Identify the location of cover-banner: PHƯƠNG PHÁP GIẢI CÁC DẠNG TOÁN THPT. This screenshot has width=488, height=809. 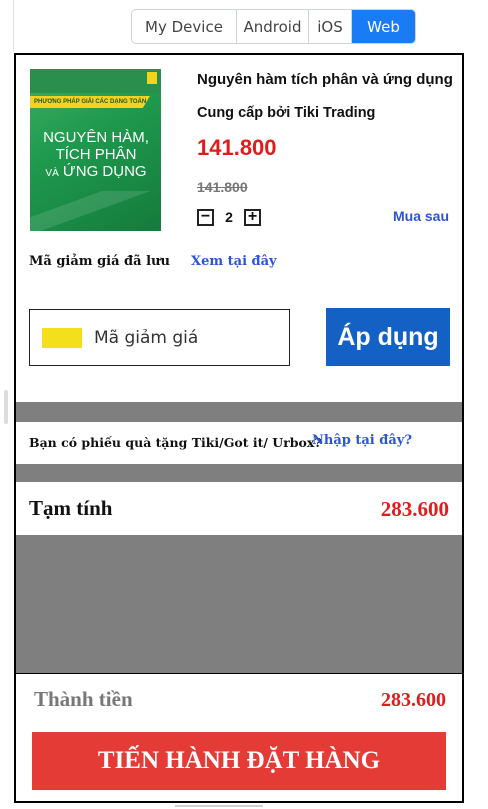
(90, 102).